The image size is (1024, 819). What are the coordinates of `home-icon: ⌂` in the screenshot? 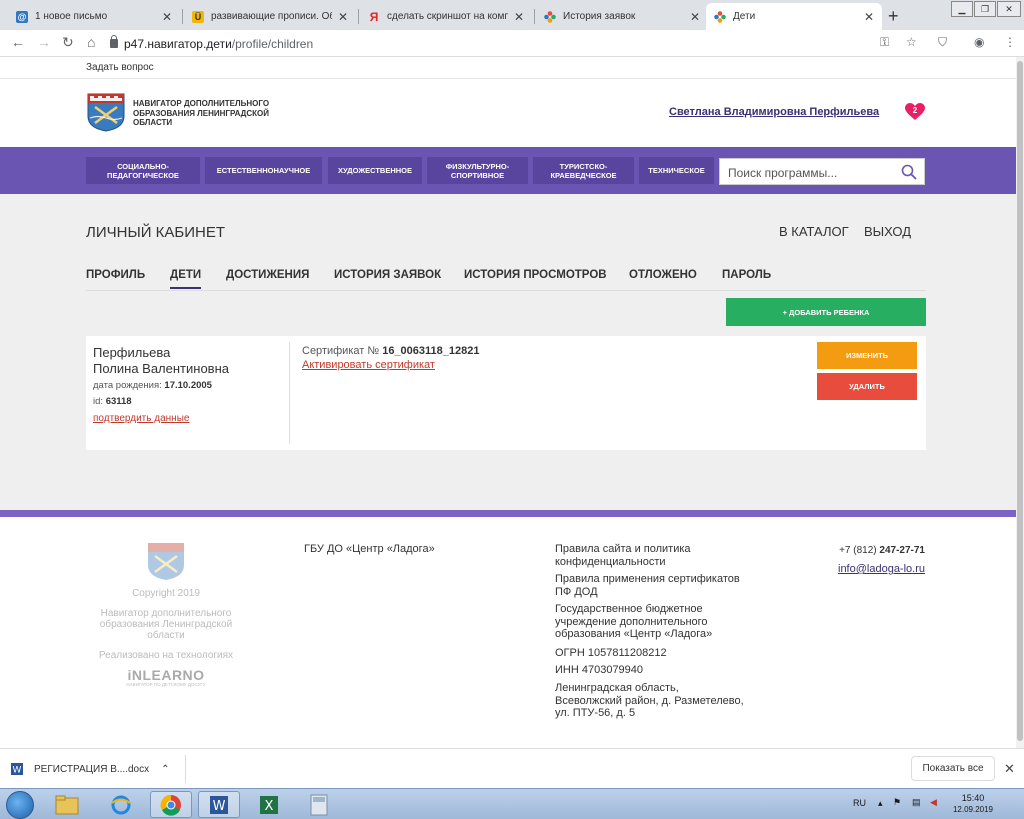 It's located at (91, 42).